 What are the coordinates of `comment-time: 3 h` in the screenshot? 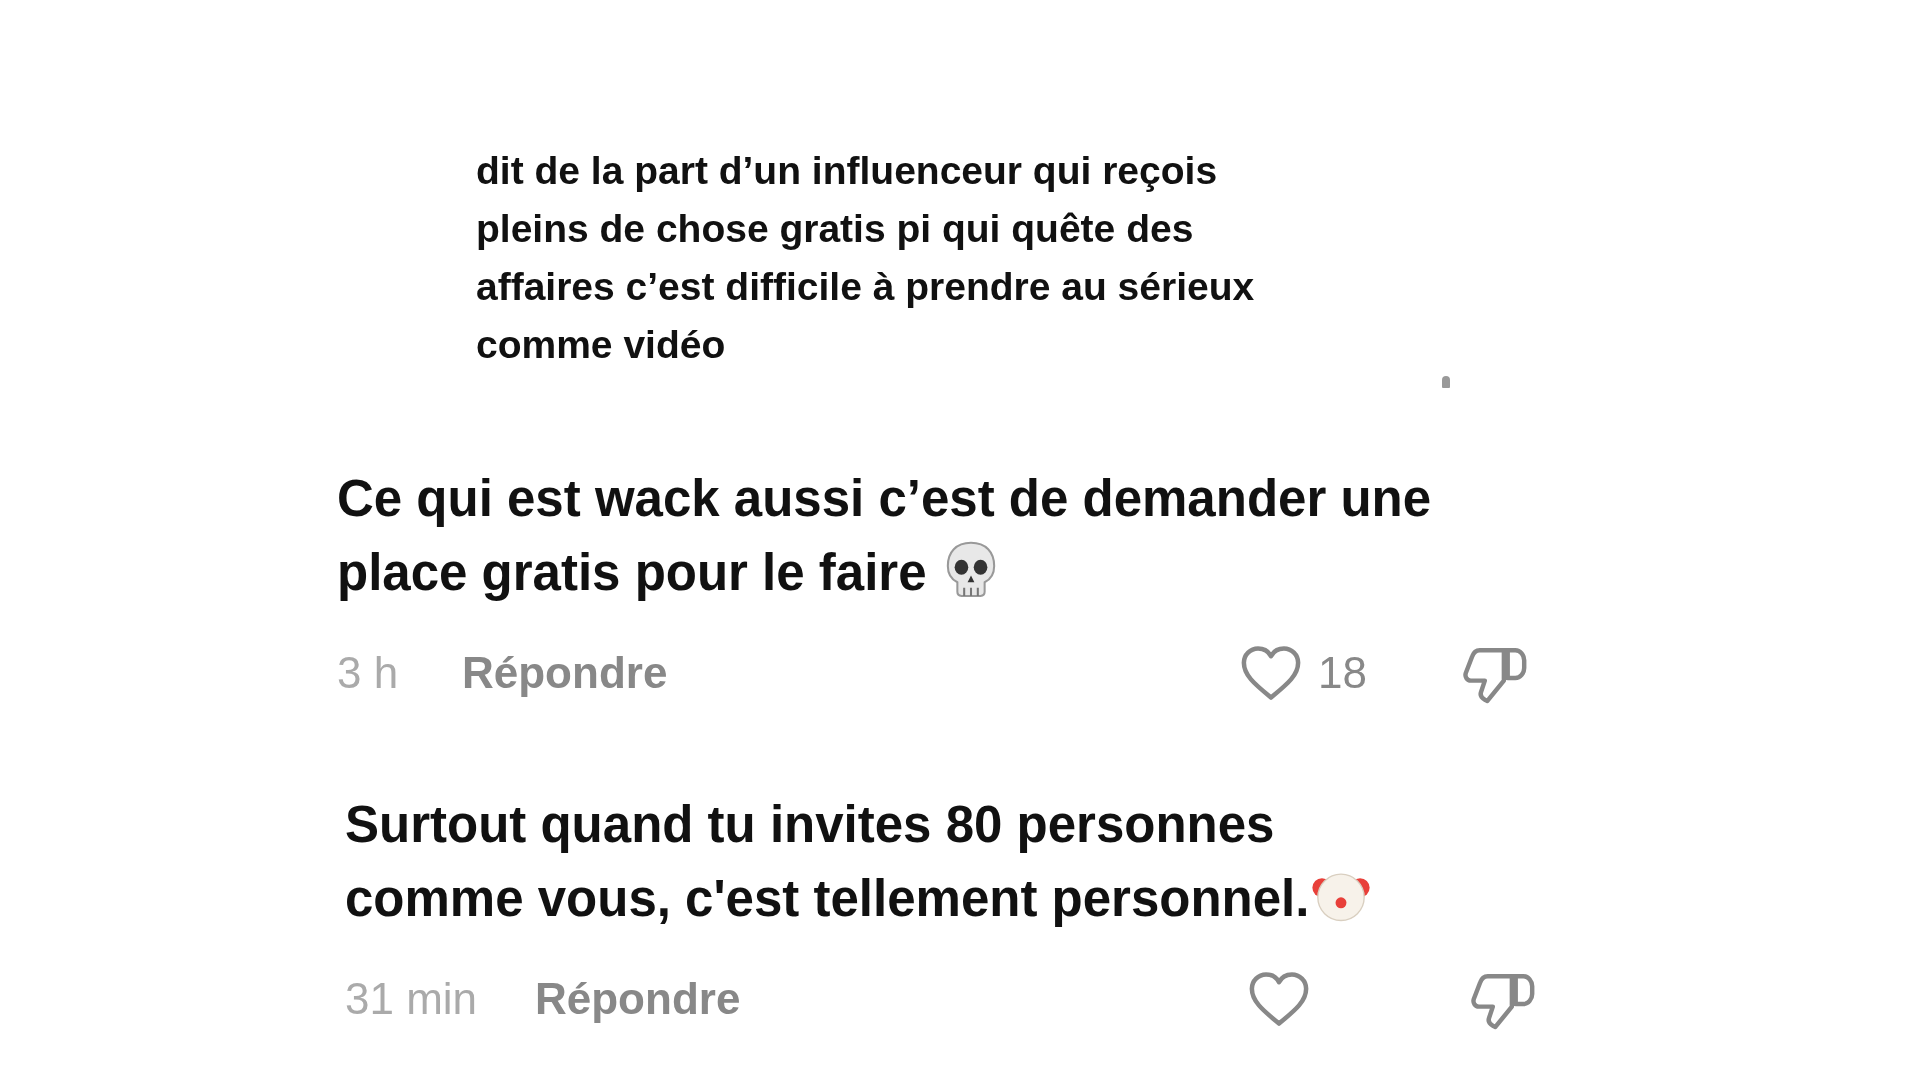 It's located at (368, 673).